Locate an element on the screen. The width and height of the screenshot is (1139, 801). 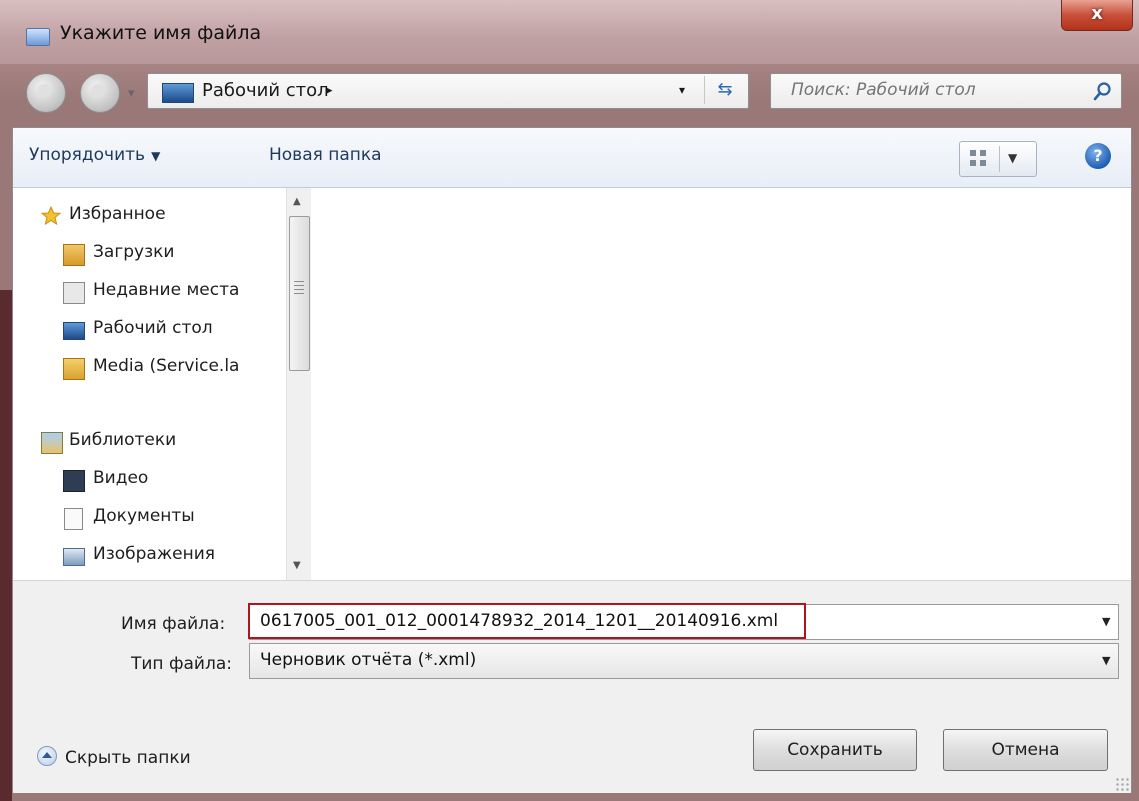
search-icon is located at coordinates (1103, 91).